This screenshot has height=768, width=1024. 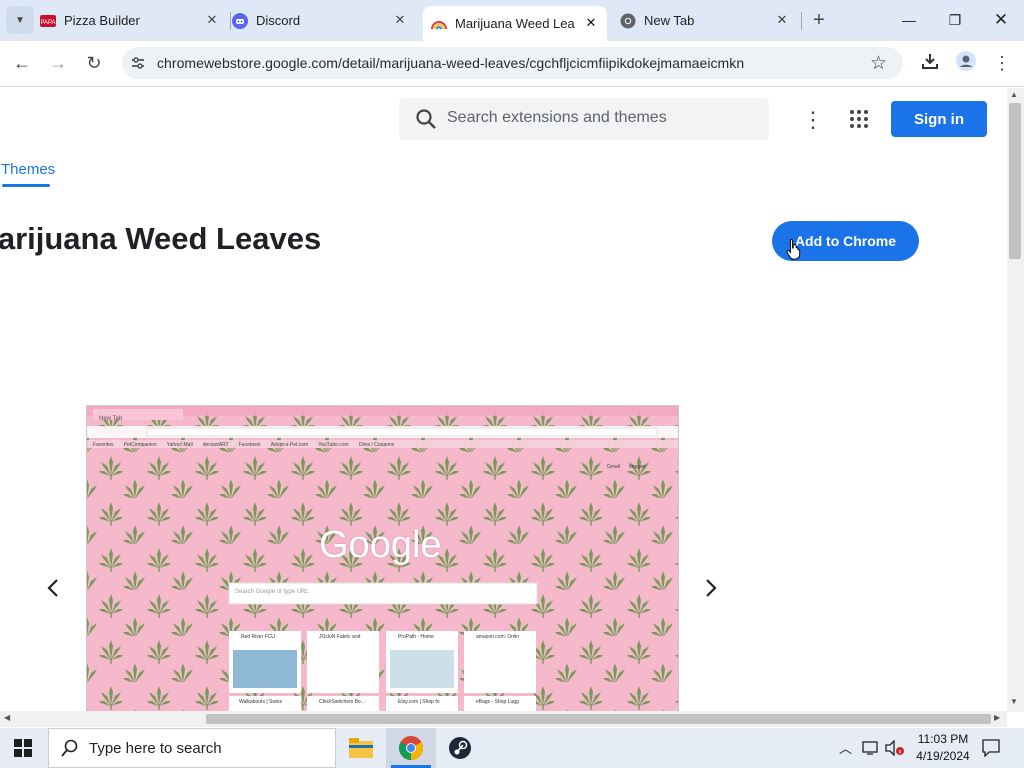 What do you see at coordinates (706, 20) in the screenshot?
I see `tab-new-tab: New Tab ✕` at bounding box center [706, 20].